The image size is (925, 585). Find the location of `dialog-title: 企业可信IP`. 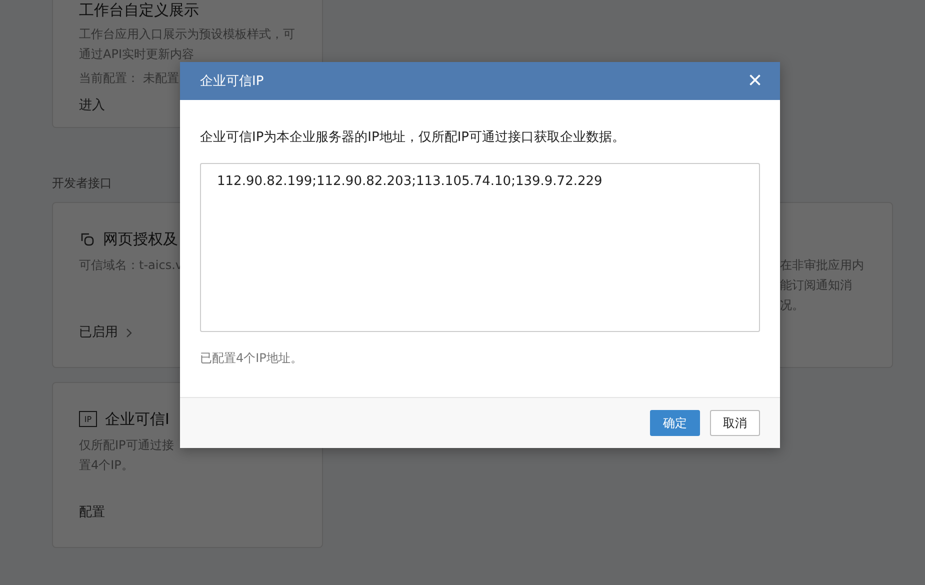

dialog-title: 企业可信IP is located at coordinates (232, 81).